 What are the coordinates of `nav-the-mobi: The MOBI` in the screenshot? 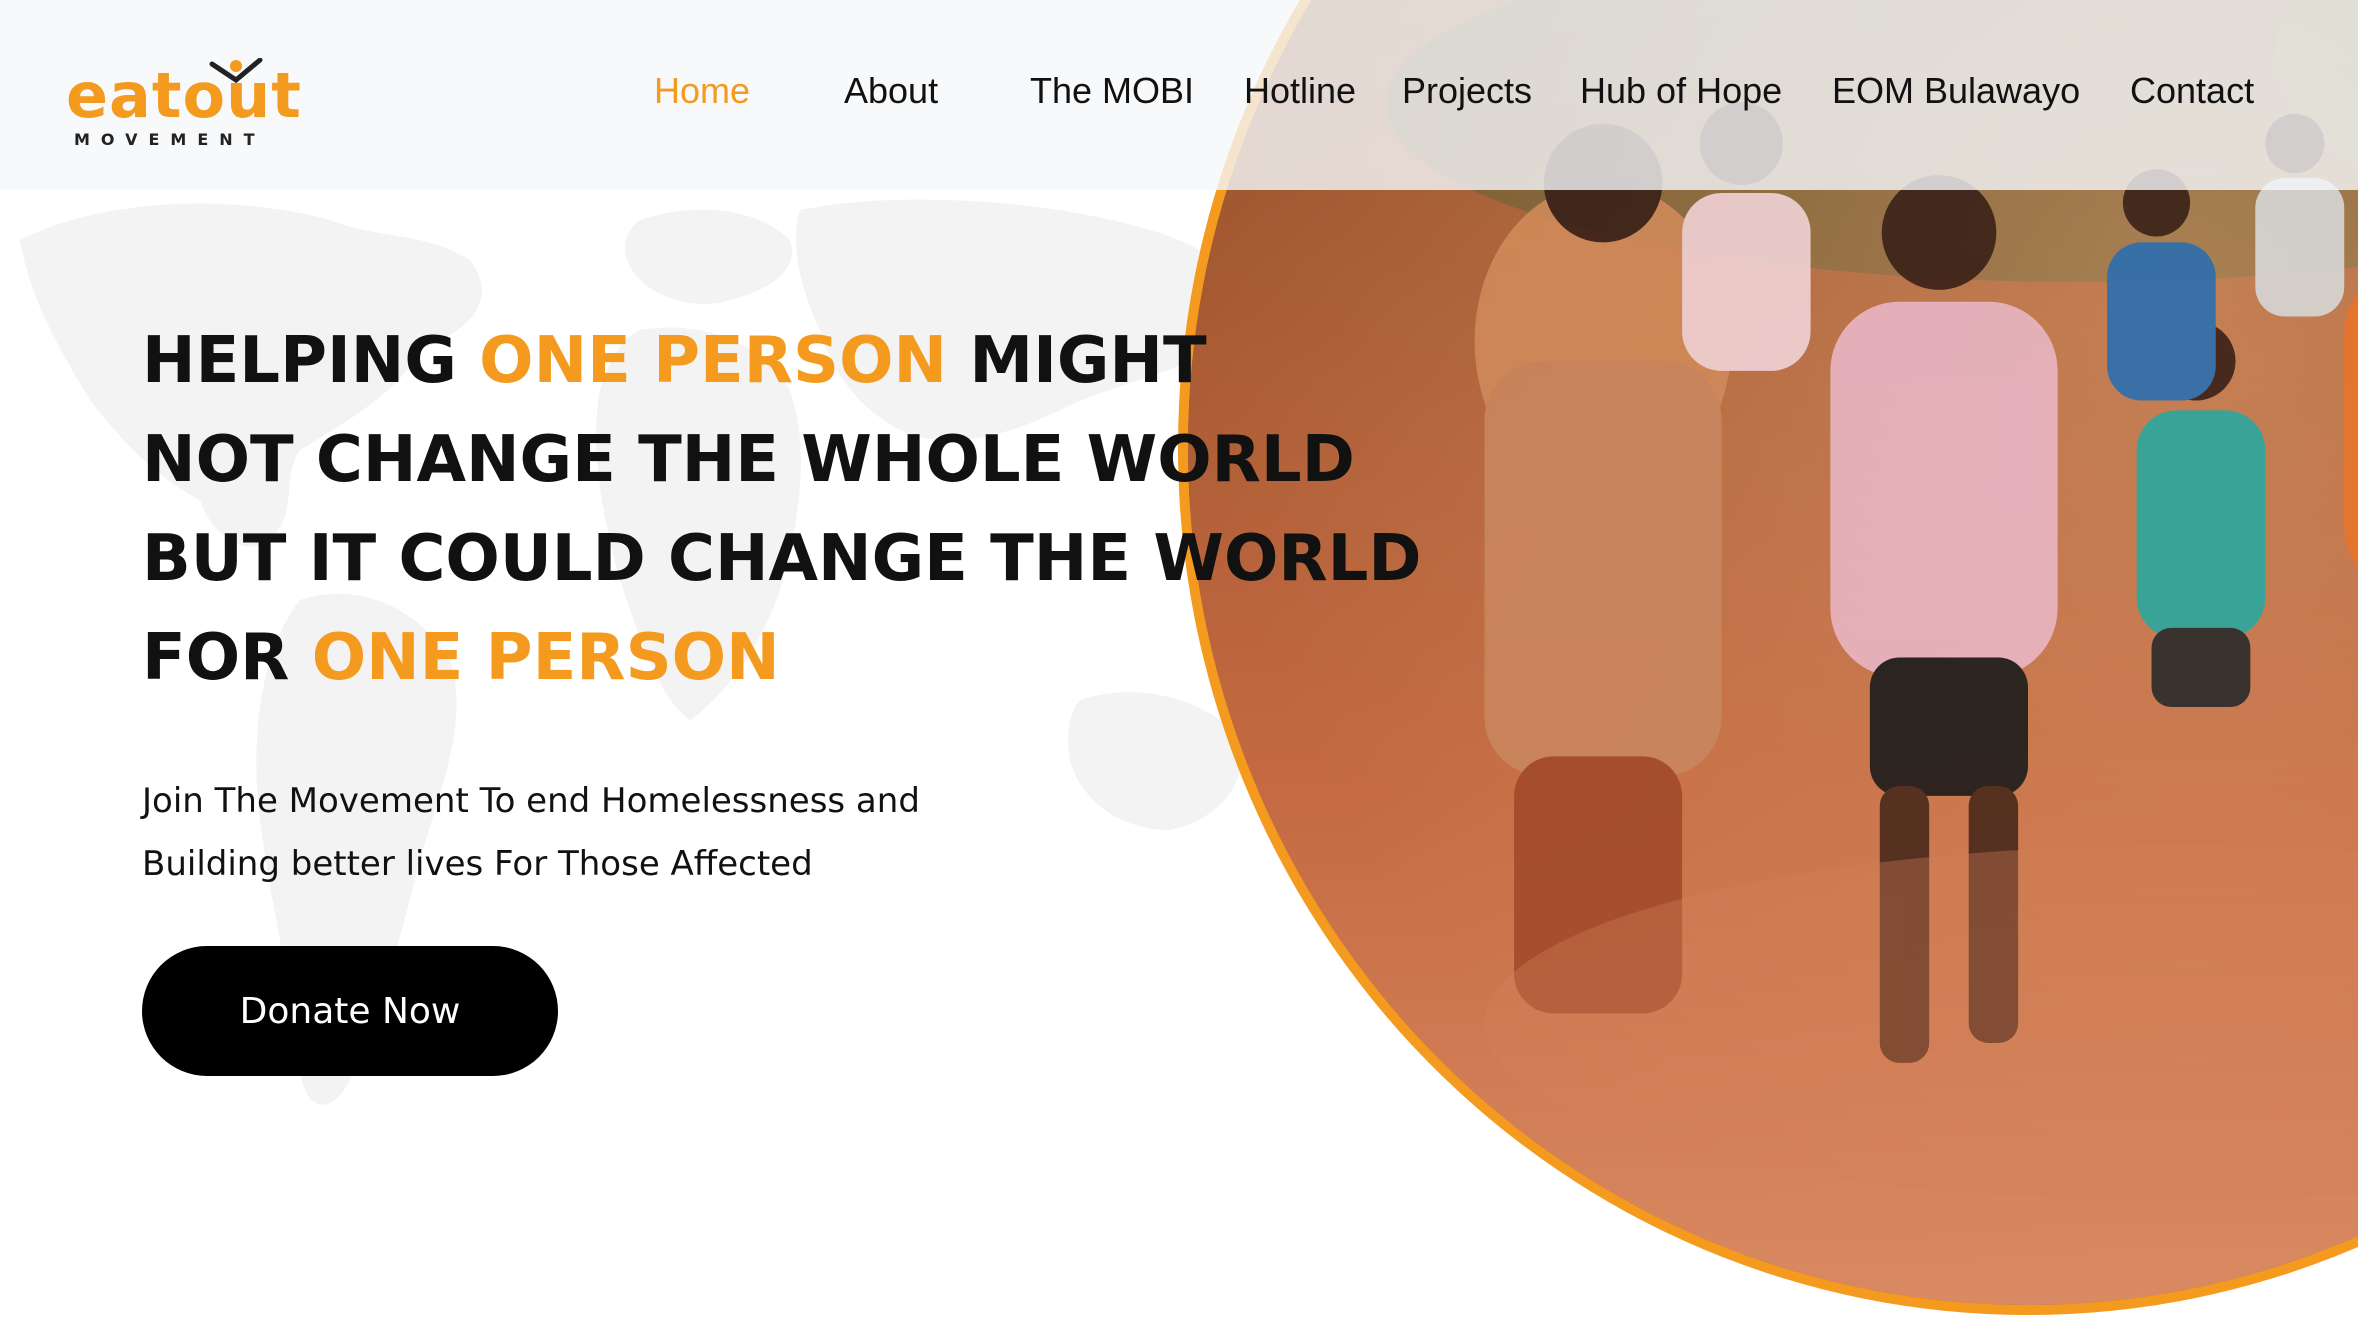 It's located at (1112, 91).